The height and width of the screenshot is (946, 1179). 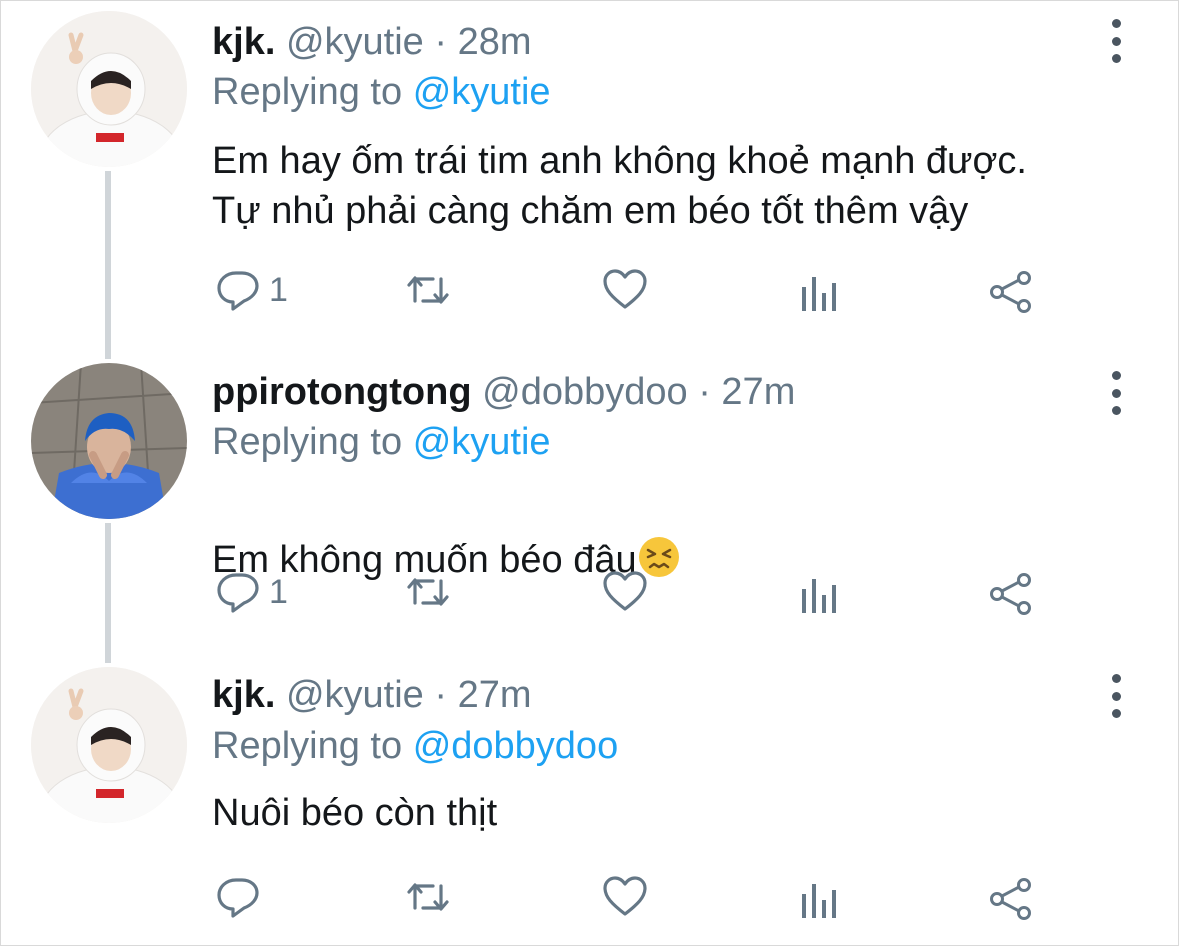 I want to click on replying-to: Replying to @dobbydoo, so click(x=415, y=746).